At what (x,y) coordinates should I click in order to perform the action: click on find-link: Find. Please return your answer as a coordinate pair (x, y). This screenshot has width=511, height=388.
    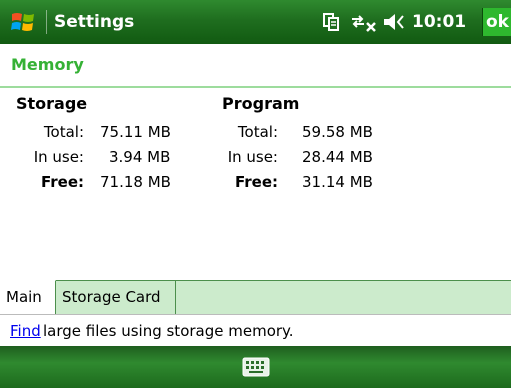
    Looking at the image, I should click on (25, 331).